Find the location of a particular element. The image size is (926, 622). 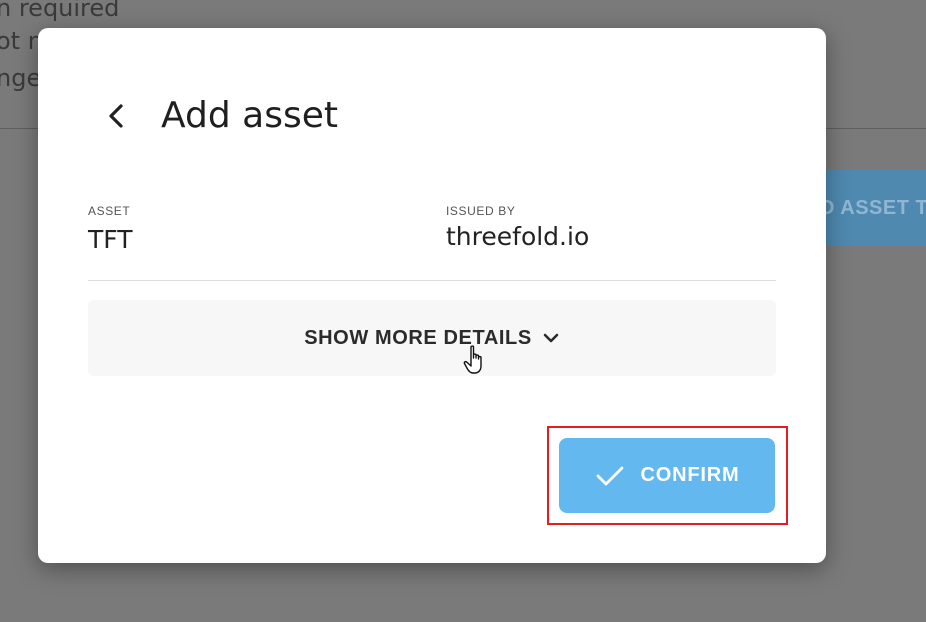

confirm-highlight-box is located at coordinates (667, 475).